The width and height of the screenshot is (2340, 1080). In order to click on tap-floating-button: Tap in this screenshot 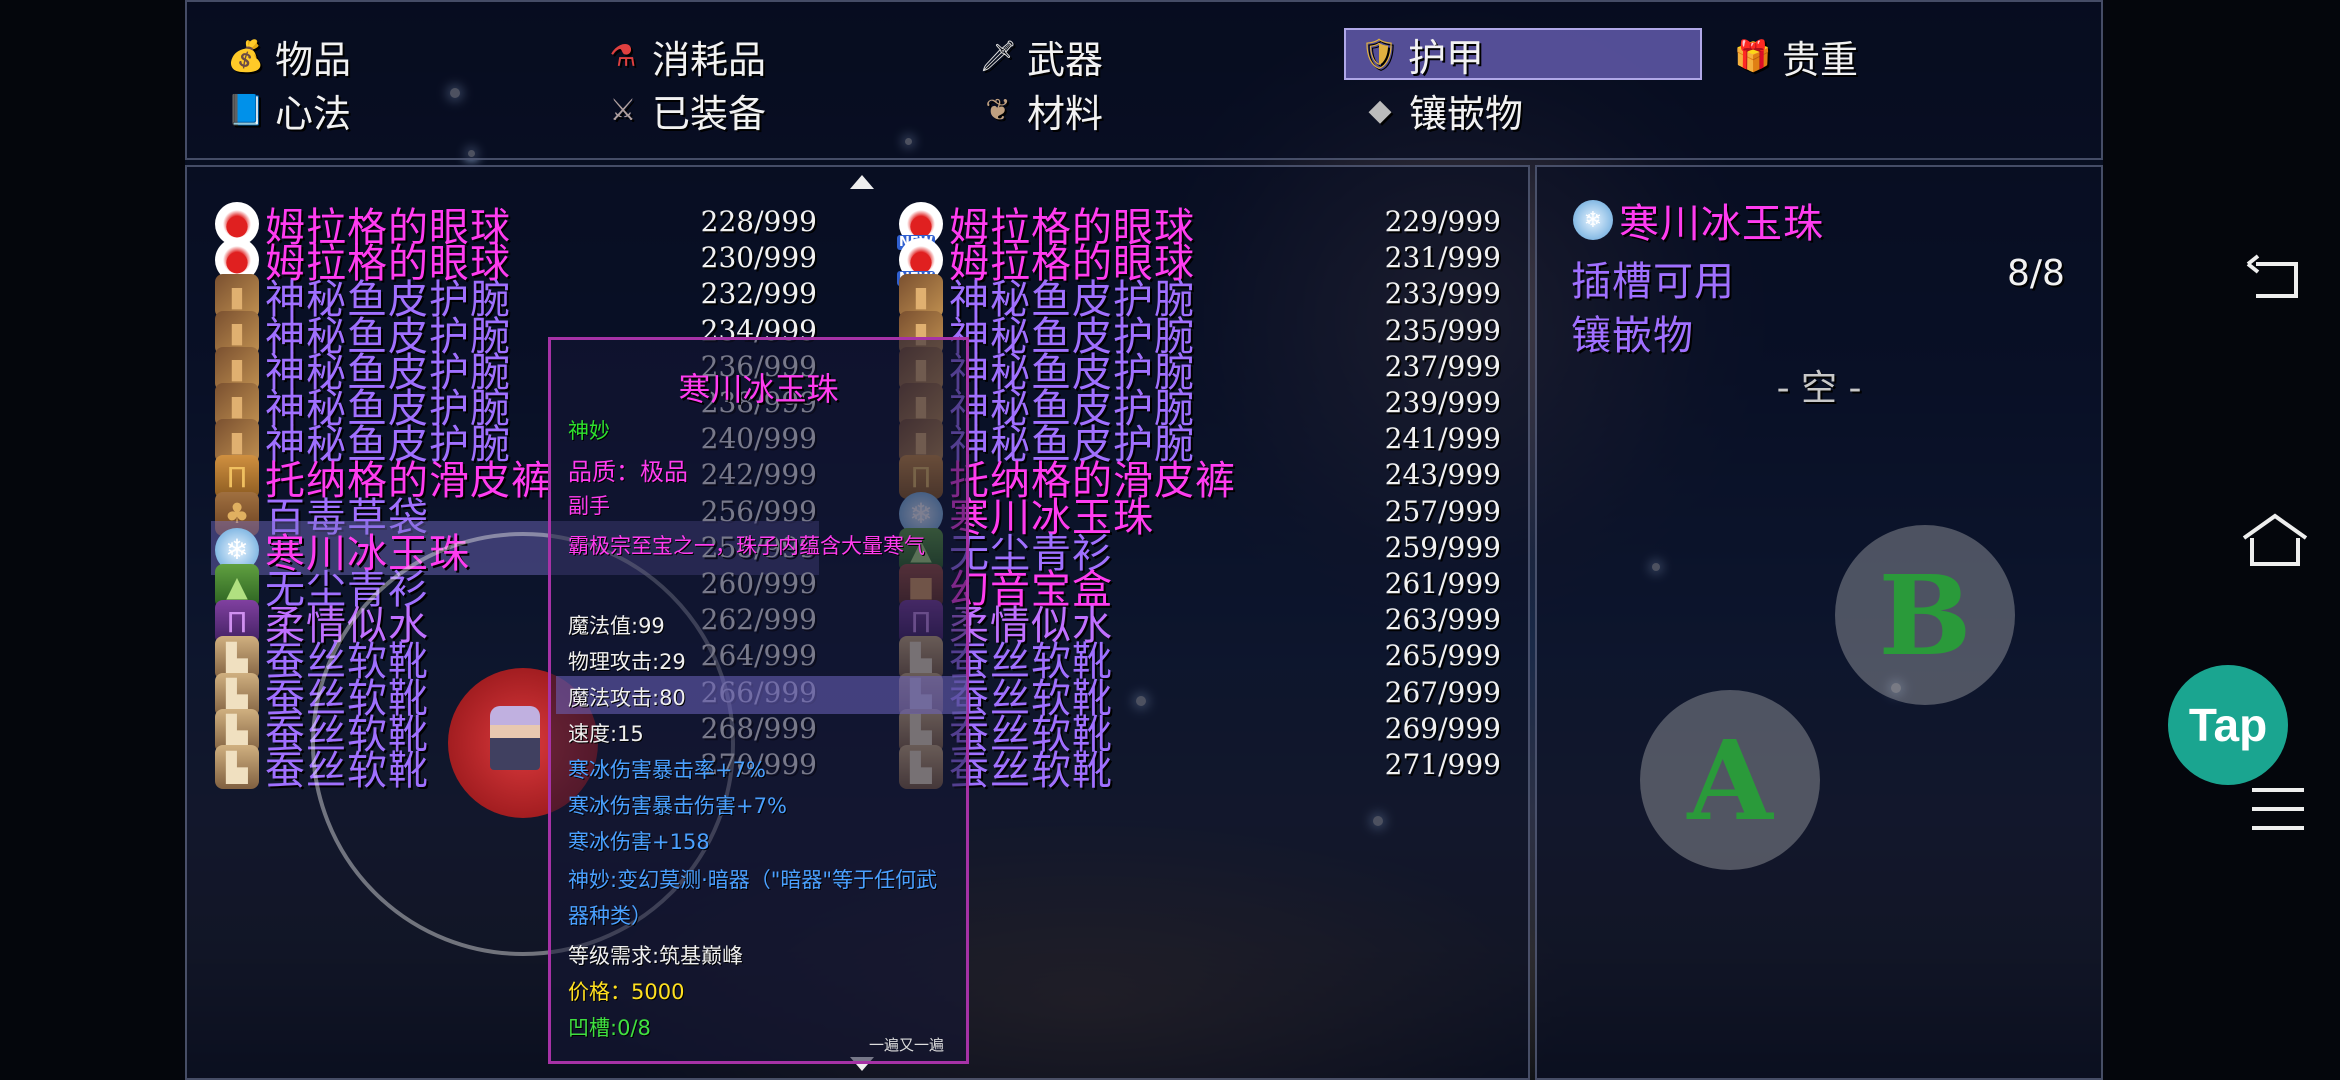, I will do `click(2228, 725)`.